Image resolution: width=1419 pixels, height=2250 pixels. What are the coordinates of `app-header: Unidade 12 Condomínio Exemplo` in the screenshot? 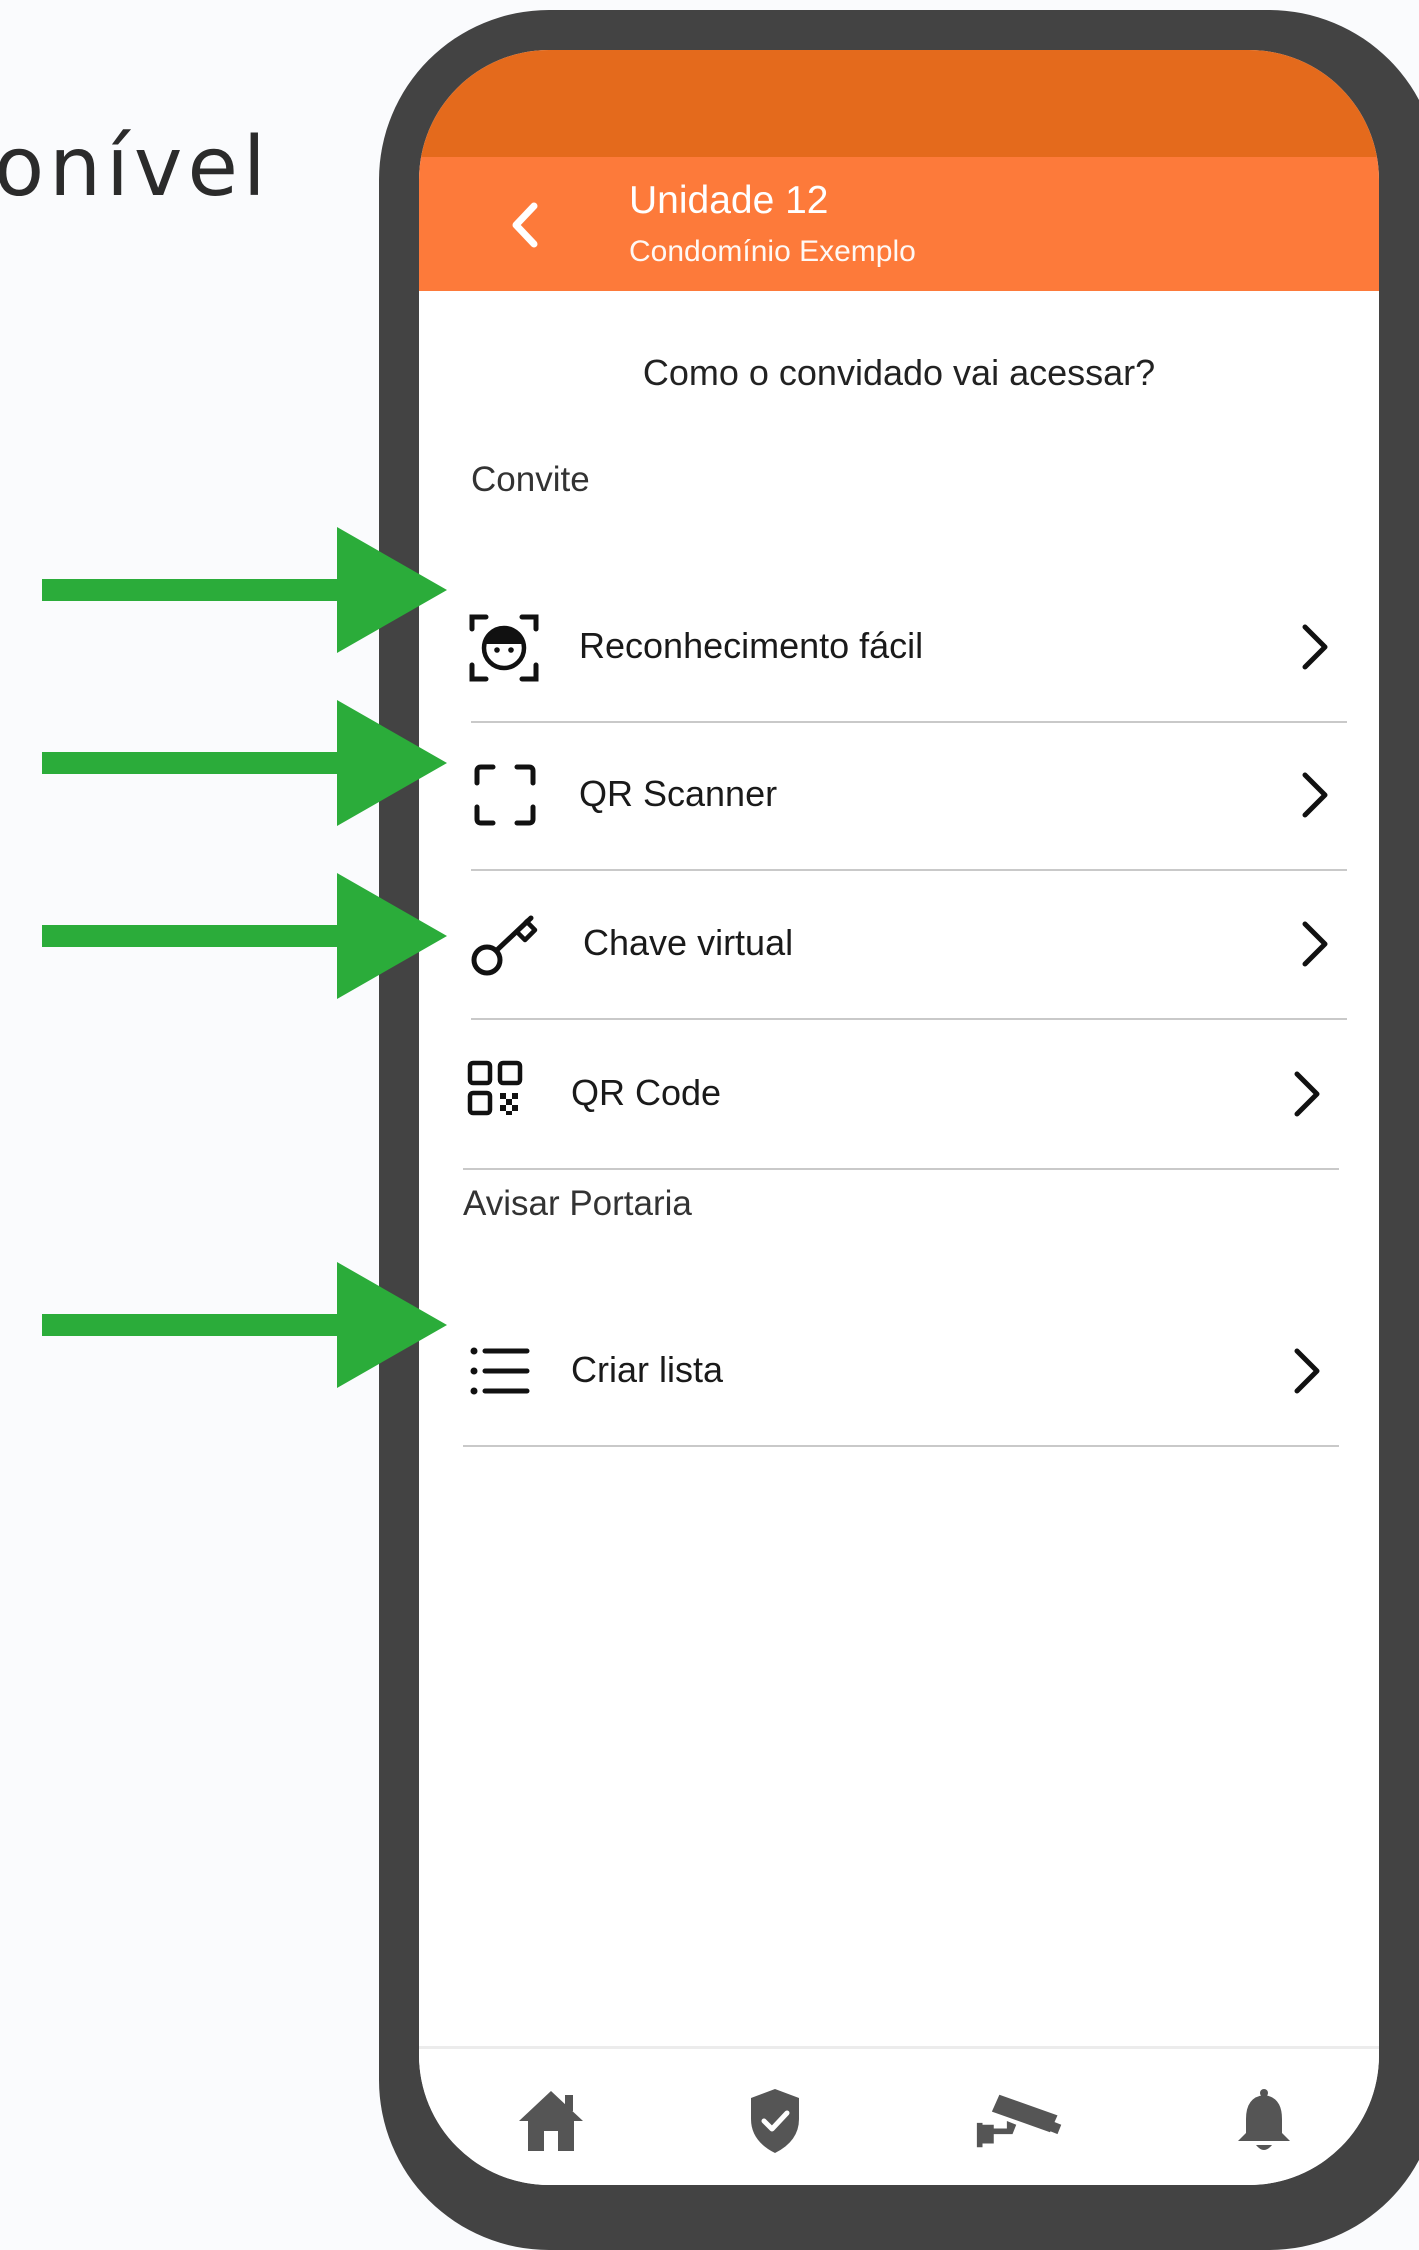 It's located at (899, 224).